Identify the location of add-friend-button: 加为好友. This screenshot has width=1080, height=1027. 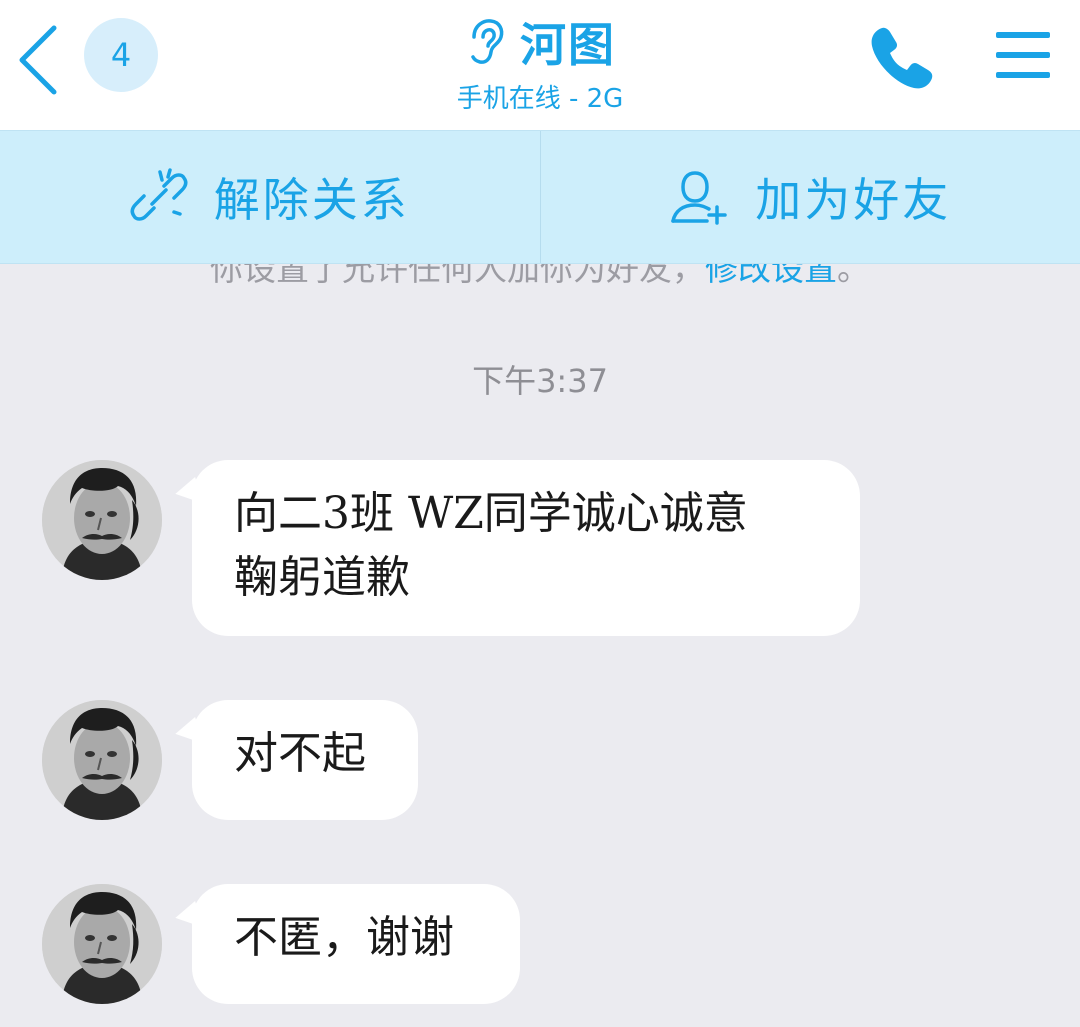
(809, 197).